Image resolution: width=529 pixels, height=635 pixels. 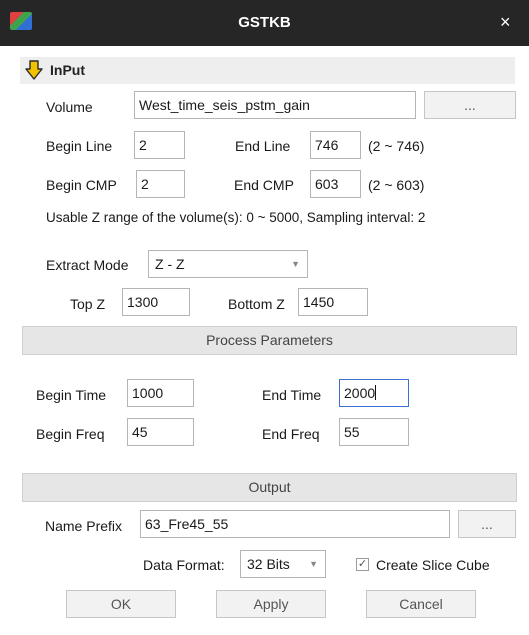 I want to click on begin-time-label: Begin Time, so click(x=71, y=395).